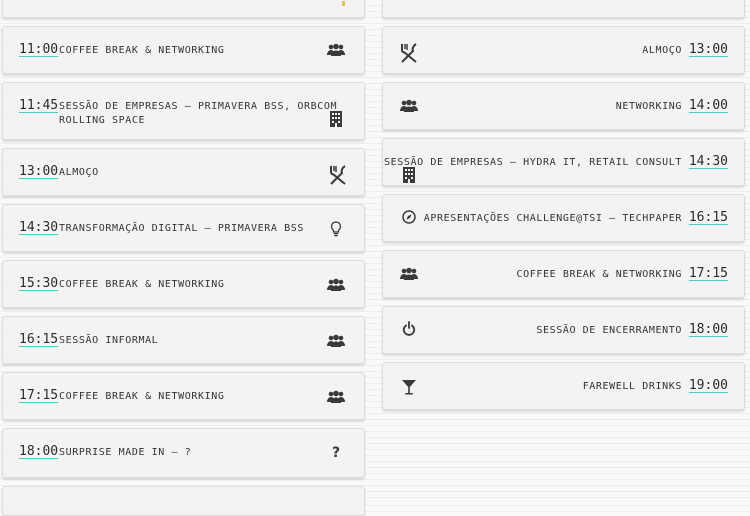 The height and width of the screenshot is (516, 750). Describe the element at coordinates (183, 340) in the screenshot. I see `schedule-card: 16:15 sessão informal` at that location.